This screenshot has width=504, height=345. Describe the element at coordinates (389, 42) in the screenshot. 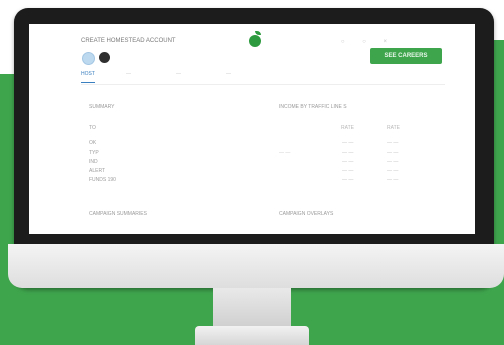

I see `close-icon: ×` at that location.